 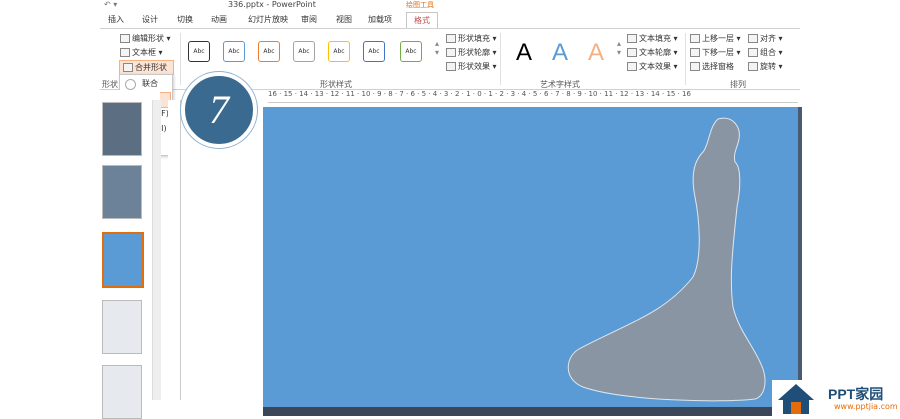 What do you see at coordinates (655, 66) in the screenshot?
I see `text-effects-label: 文本效果` at bounding box center [655, 66].